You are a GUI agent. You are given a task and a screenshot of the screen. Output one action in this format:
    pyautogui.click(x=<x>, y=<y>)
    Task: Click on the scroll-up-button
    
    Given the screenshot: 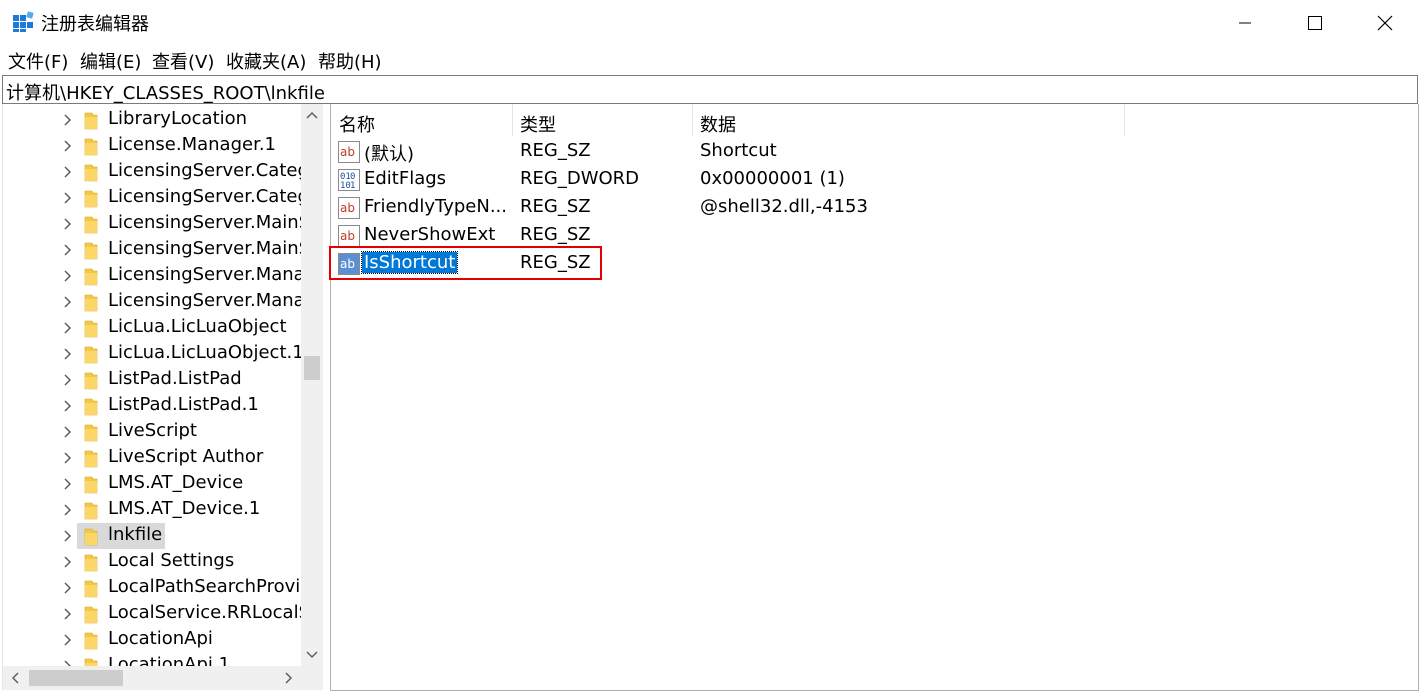 What is the action you would take?
    pyautogui.click(x=312, y=115)
    